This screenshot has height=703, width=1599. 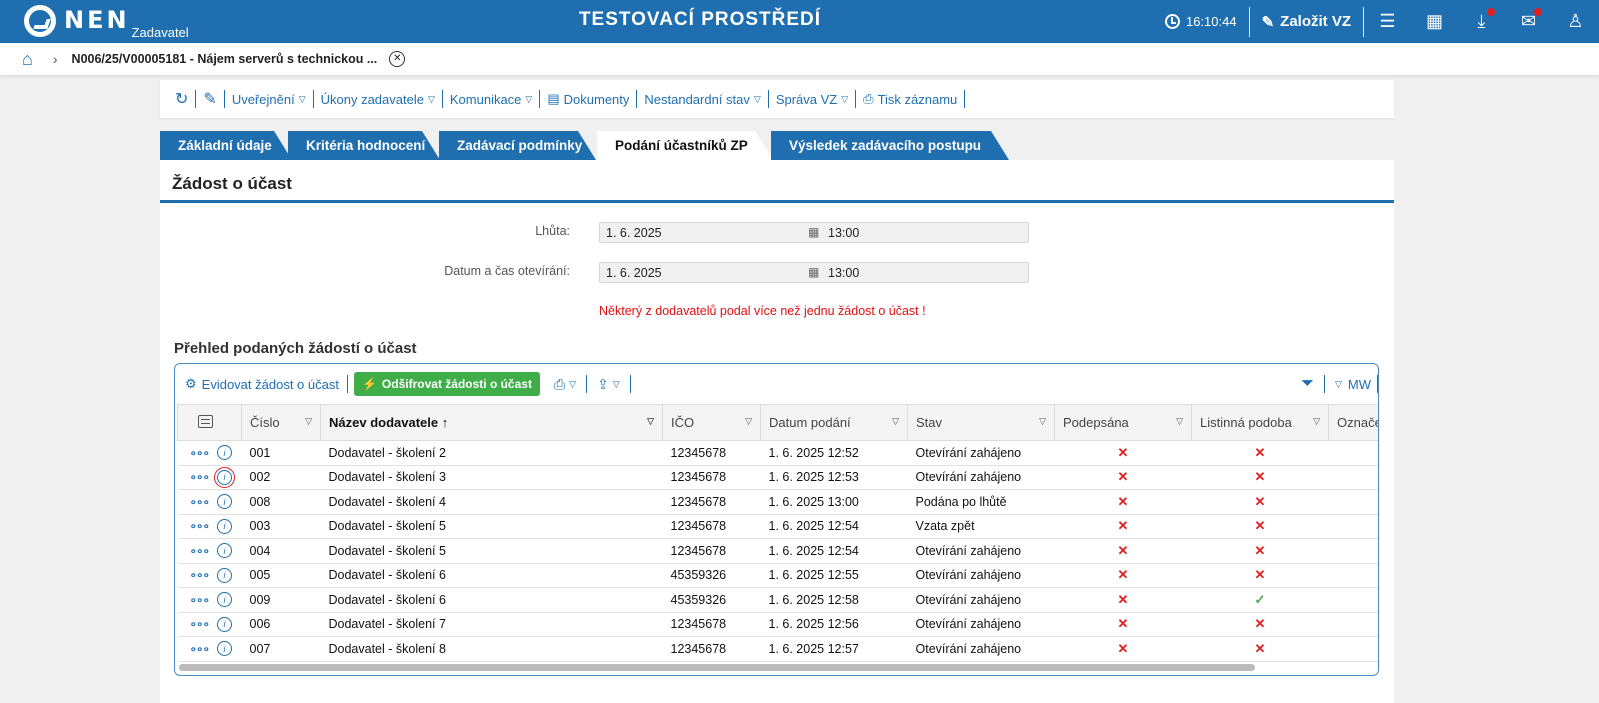 I want to click on column-oznaceni: Označení, so click(x=1353, y=422).